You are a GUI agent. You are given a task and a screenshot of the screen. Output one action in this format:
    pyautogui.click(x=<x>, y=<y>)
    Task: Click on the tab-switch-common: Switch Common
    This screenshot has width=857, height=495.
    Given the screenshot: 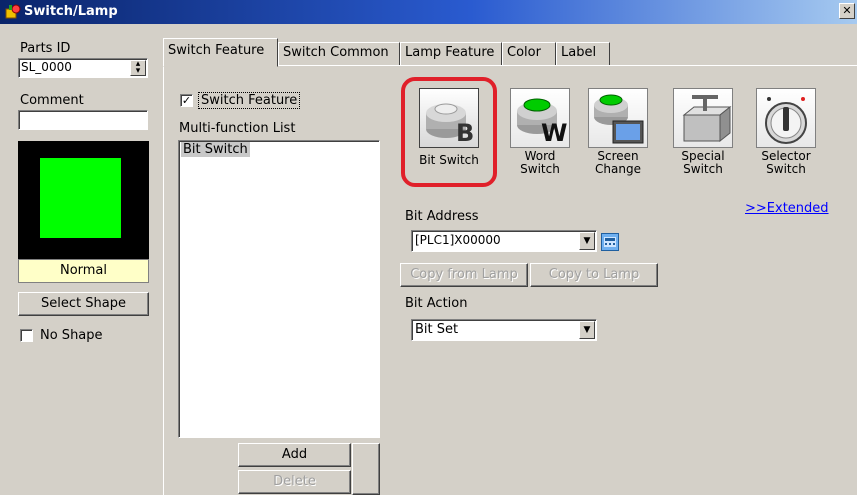 What is the action you would take?
    pyautogui.click(x=339, y=54)
    